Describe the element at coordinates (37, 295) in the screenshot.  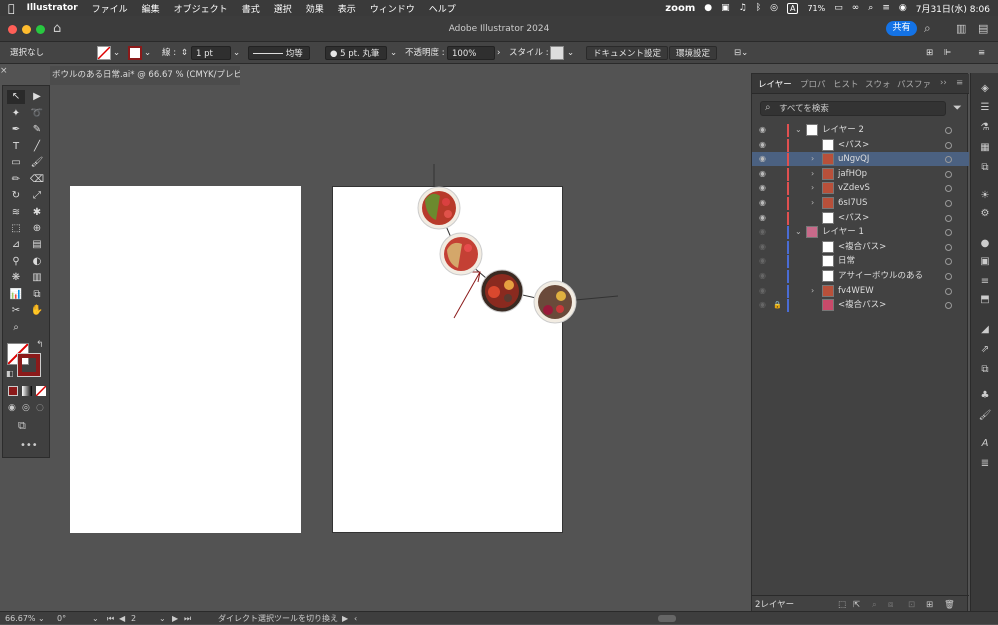
I see `artboard-tool-icon: ⧉` at that location.